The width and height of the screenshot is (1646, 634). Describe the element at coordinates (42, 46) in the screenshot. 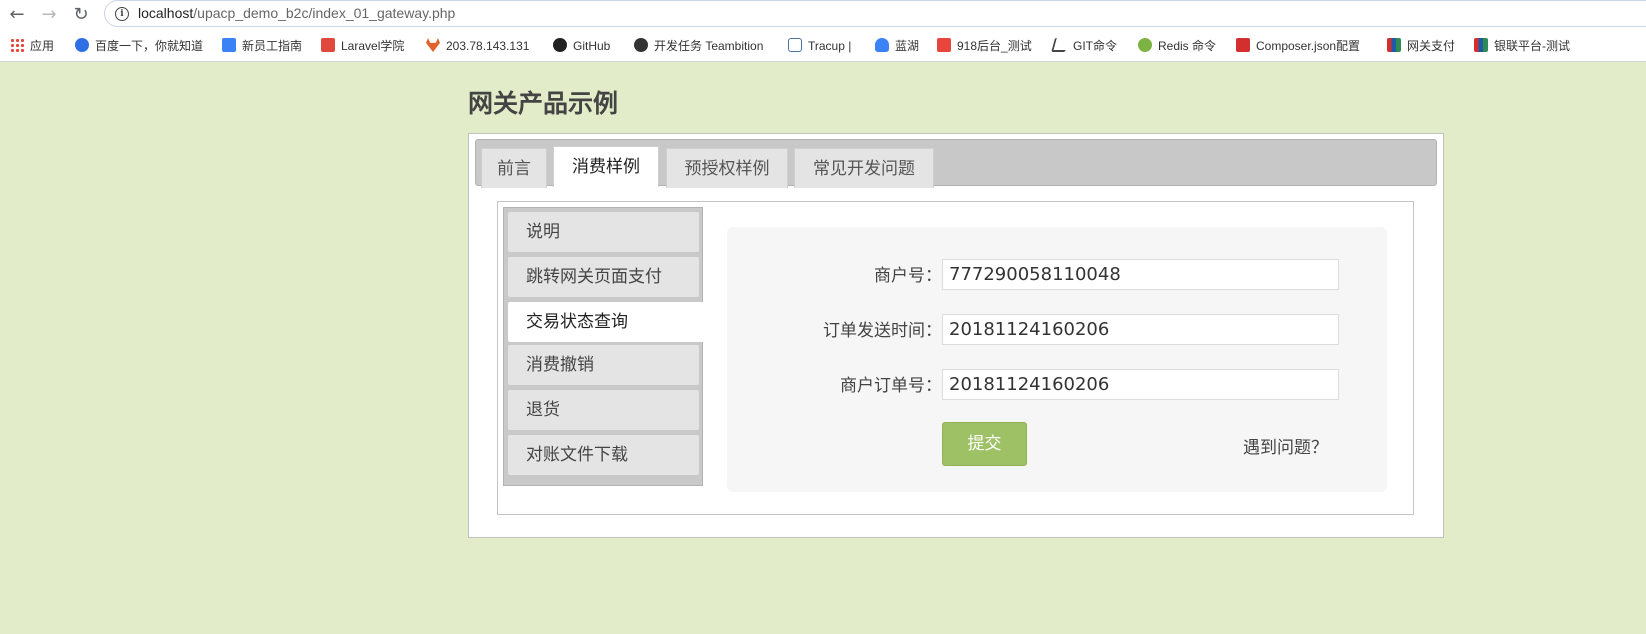

I see `bookmark-label: 应用` at that location.